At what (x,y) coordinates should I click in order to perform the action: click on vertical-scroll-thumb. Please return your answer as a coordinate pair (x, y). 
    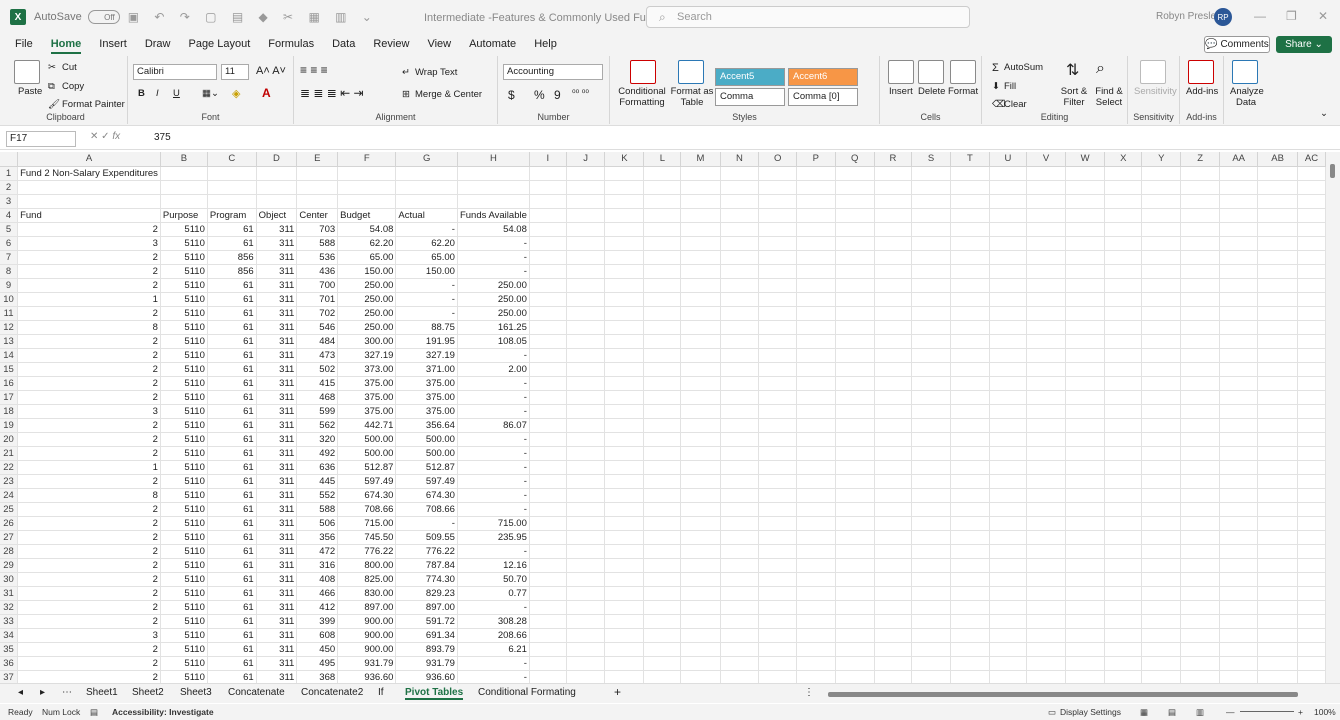
    Looking at the image, I should click on (1332, 171).